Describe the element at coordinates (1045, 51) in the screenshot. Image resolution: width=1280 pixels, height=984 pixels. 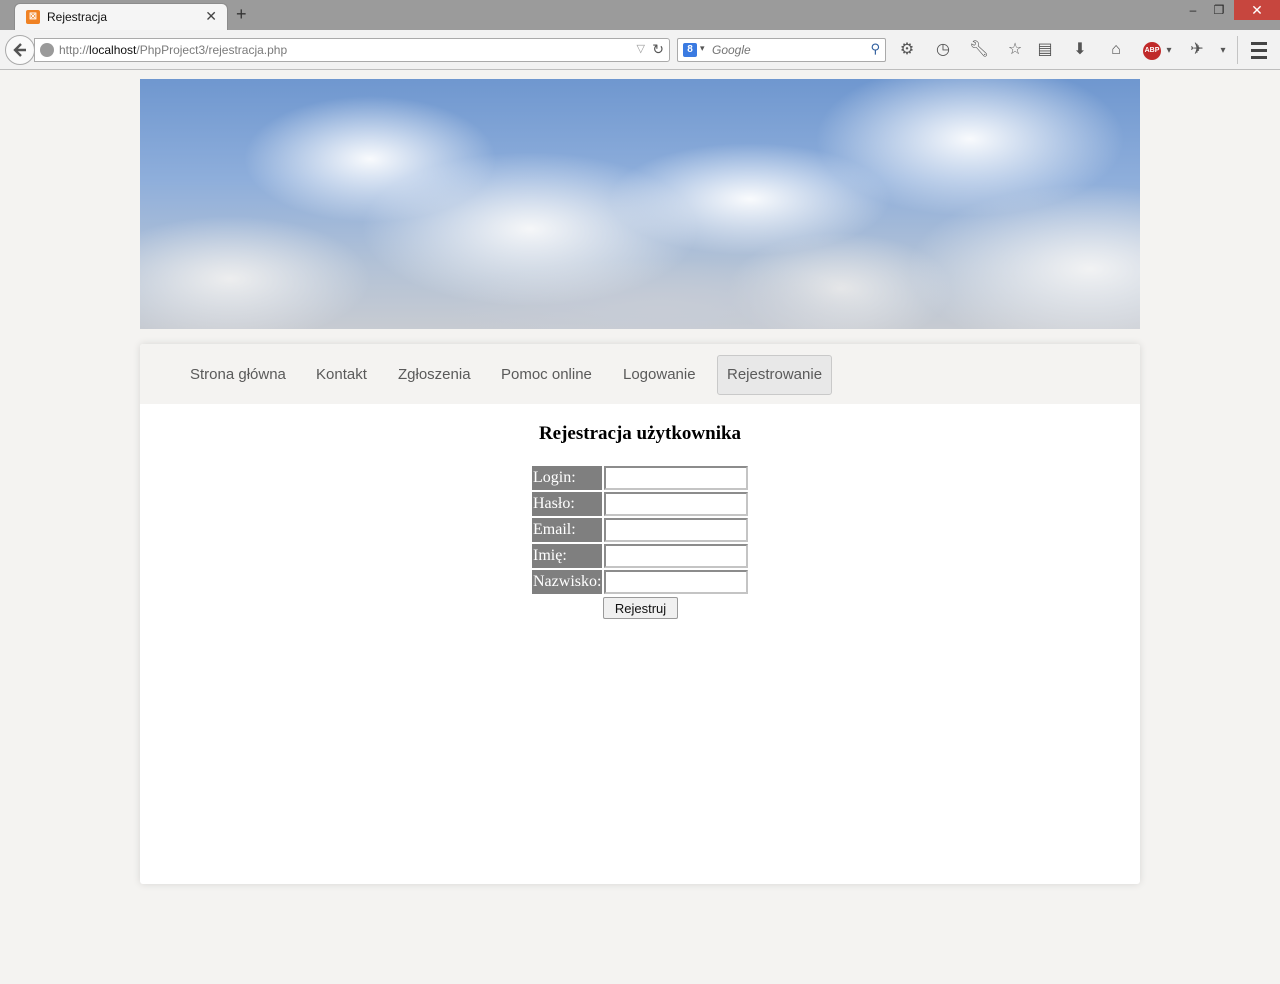
I see `reader-icon: ▤` at that location.